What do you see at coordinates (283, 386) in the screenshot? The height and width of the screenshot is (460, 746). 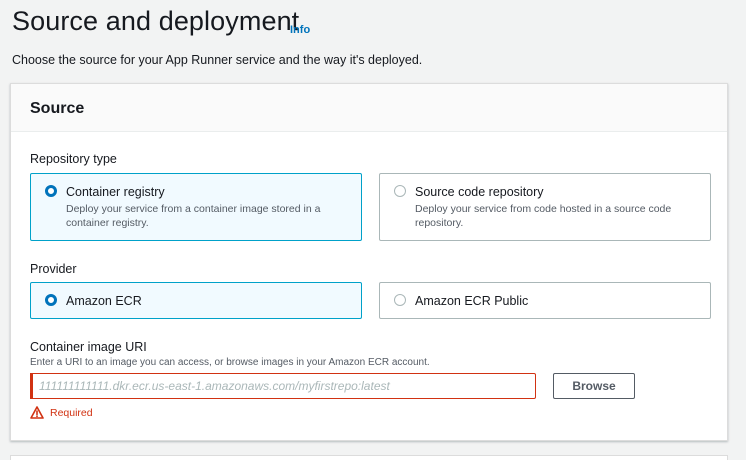 I see `container-image-uri-input` at bounding box center [283, 386].